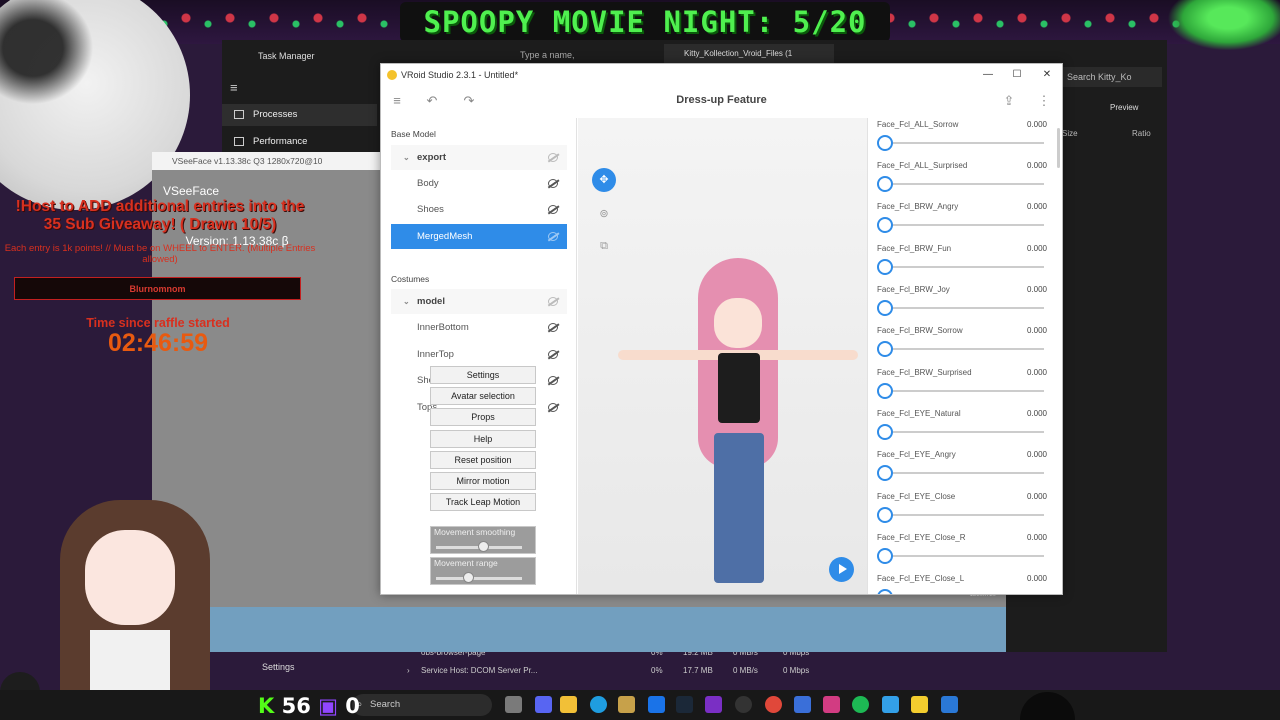 Image resolution: width=1280 pixels, height=720 pixels. What do you see at coordinates (513, 704) in the screenshot?
I see `task-view-icon` at bounding box center [513, 704].